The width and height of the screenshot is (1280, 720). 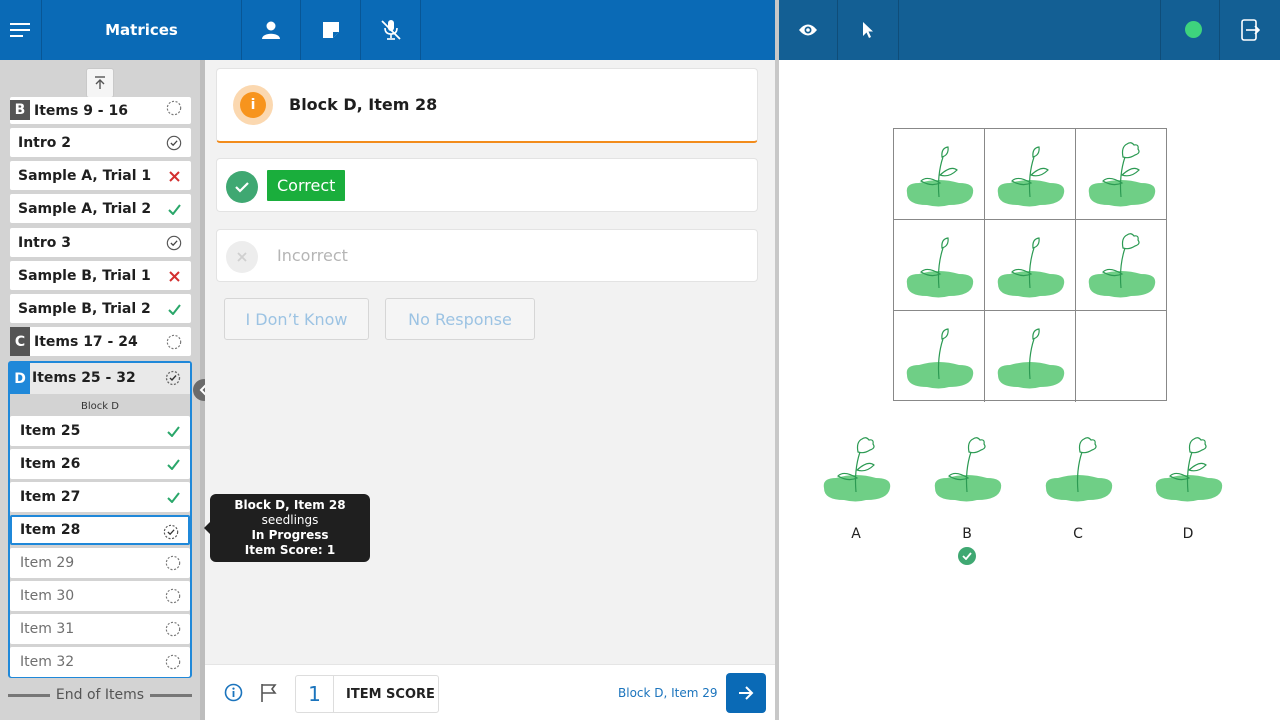 I want to click on tooltip-stimulus: seedlings, so click(x=290, y=520).